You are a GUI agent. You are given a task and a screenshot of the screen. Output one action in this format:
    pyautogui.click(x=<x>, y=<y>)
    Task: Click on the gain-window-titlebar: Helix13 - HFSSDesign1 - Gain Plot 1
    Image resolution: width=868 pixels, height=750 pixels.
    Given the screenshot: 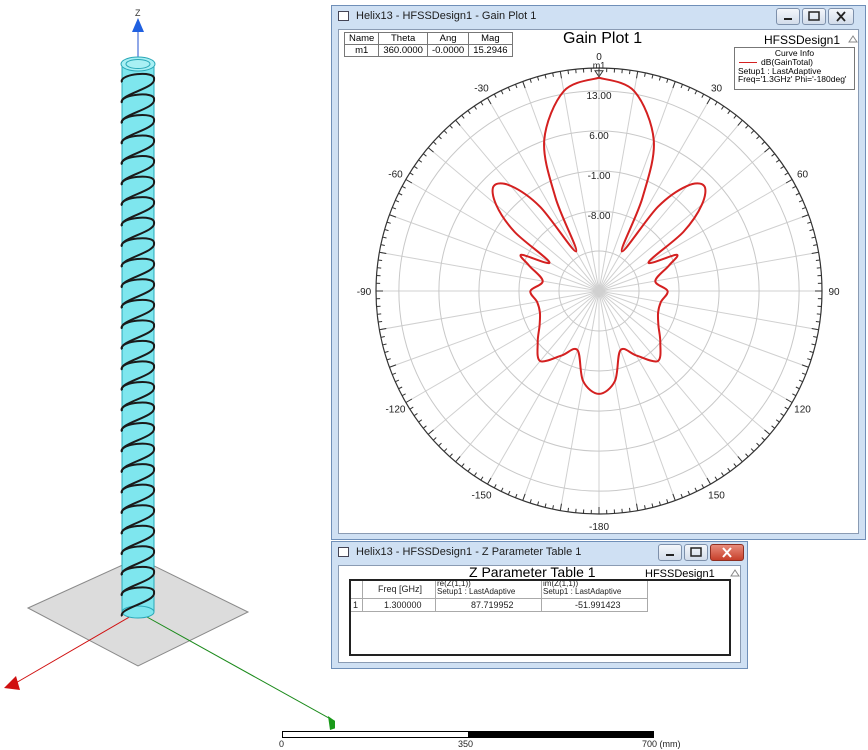 What is the action you would take?
    pyautogui.click(x=598, y=17)
    